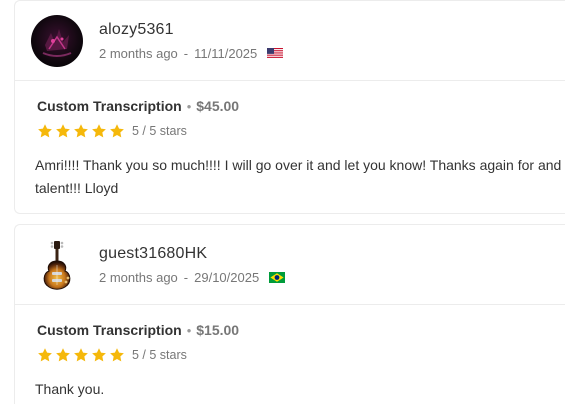 The height and width of the screenshot is (404, 565). I want to click on service-line: Custom Transcription • $15.00, so click(138, 330).